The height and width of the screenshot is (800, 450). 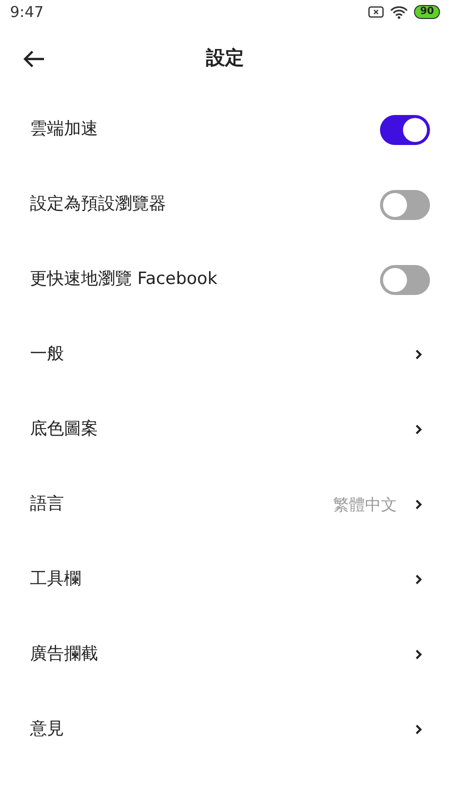 What do you see at coordinates (98, 204) in the screenshot?
I see `setting-label: 設定為預設瀏覽器` at bounding box center [98, 204].